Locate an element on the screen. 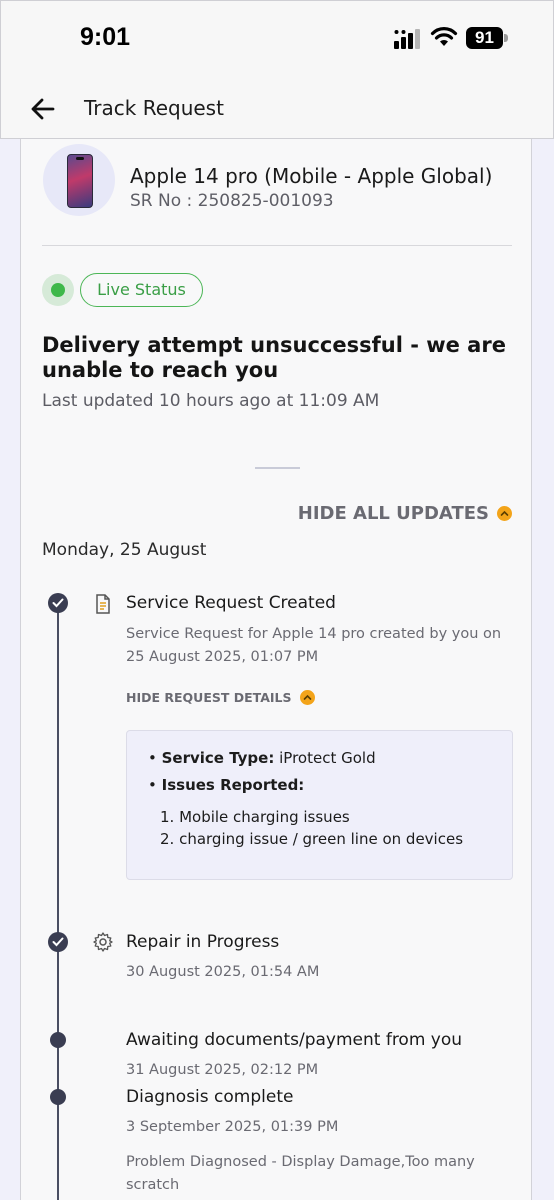 This screenshot has height=1200, width=554. signal-icon is located at coordinates (407, 39).